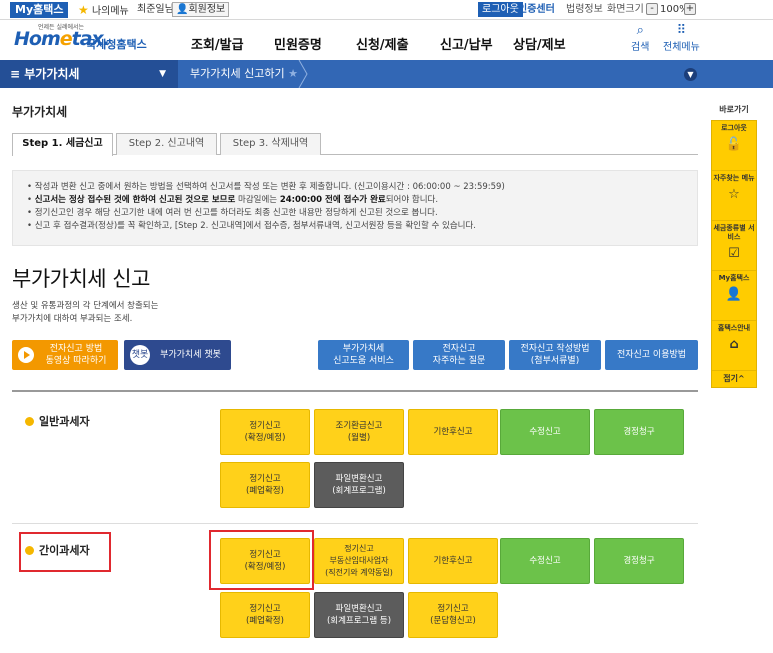 Image resolution: width=773 pixels, height=653 pixels. Describe the element at coordinates (734, 379) in the screenshot. I see `quick-close-button: 접기^` at that location.